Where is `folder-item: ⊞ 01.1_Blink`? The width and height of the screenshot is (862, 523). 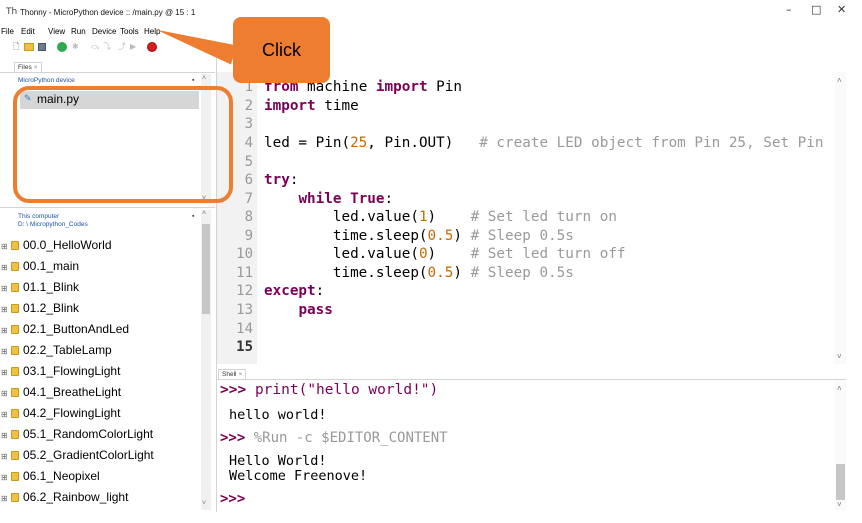 folder-item: ⊞ 01.1_Blink is located at coordinates (40, 287).